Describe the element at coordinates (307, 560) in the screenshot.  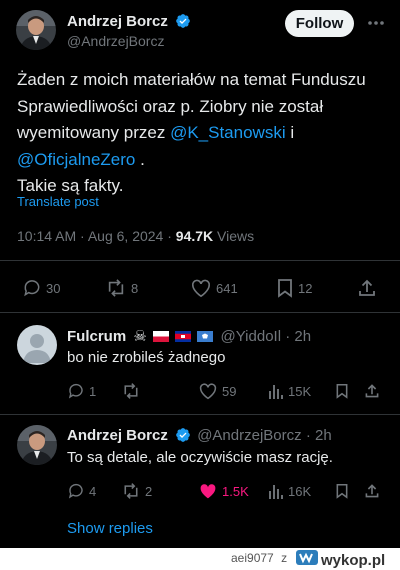
I see `wykop-logo-icon` at that location.